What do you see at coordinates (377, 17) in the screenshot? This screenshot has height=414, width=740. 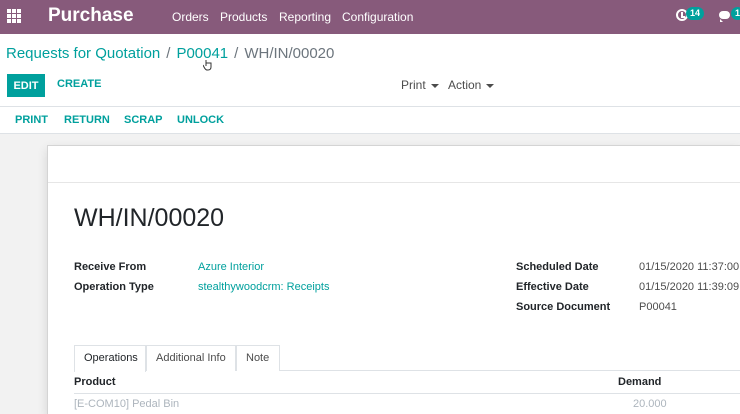 I see `menu-configuration: Configuration` at bounding box center [377, 17].